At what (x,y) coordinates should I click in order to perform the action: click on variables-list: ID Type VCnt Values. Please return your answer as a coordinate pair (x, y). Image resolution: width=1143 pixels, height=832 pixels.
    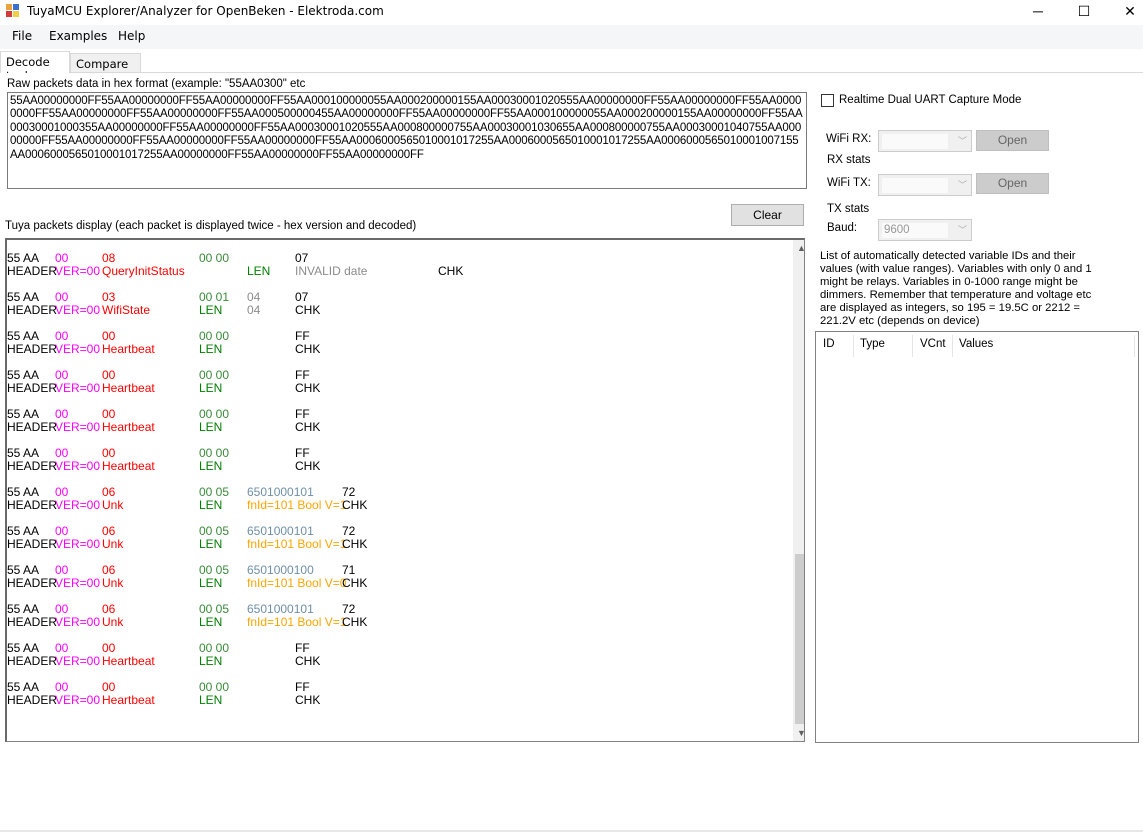
    Looking at the image, I should click on (977, 537).